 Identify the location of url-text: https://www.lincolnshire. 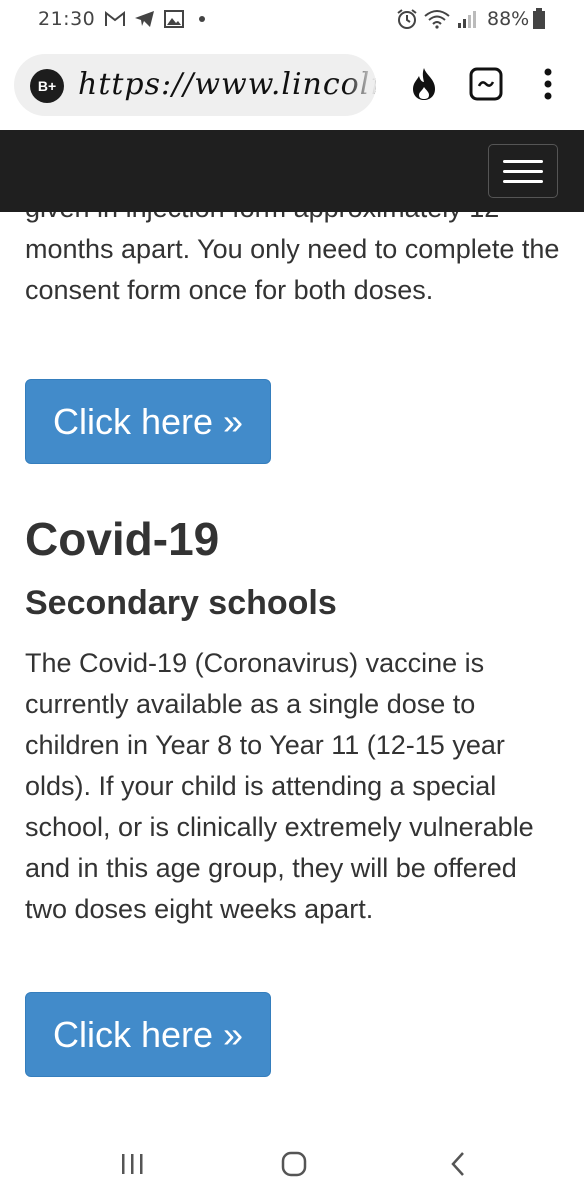
(227, 84).